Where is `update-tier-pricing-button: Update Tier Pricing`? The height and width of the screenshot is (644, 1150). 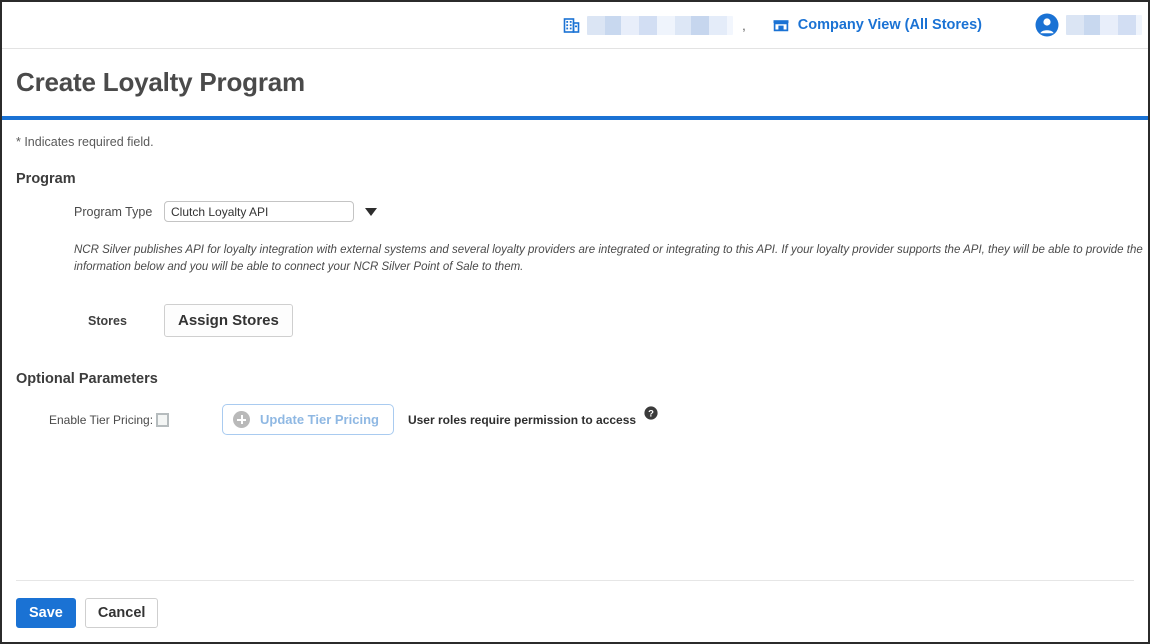 update-tier-pricing-button: Update Tier Pricing is located at coordinates (308, 420).